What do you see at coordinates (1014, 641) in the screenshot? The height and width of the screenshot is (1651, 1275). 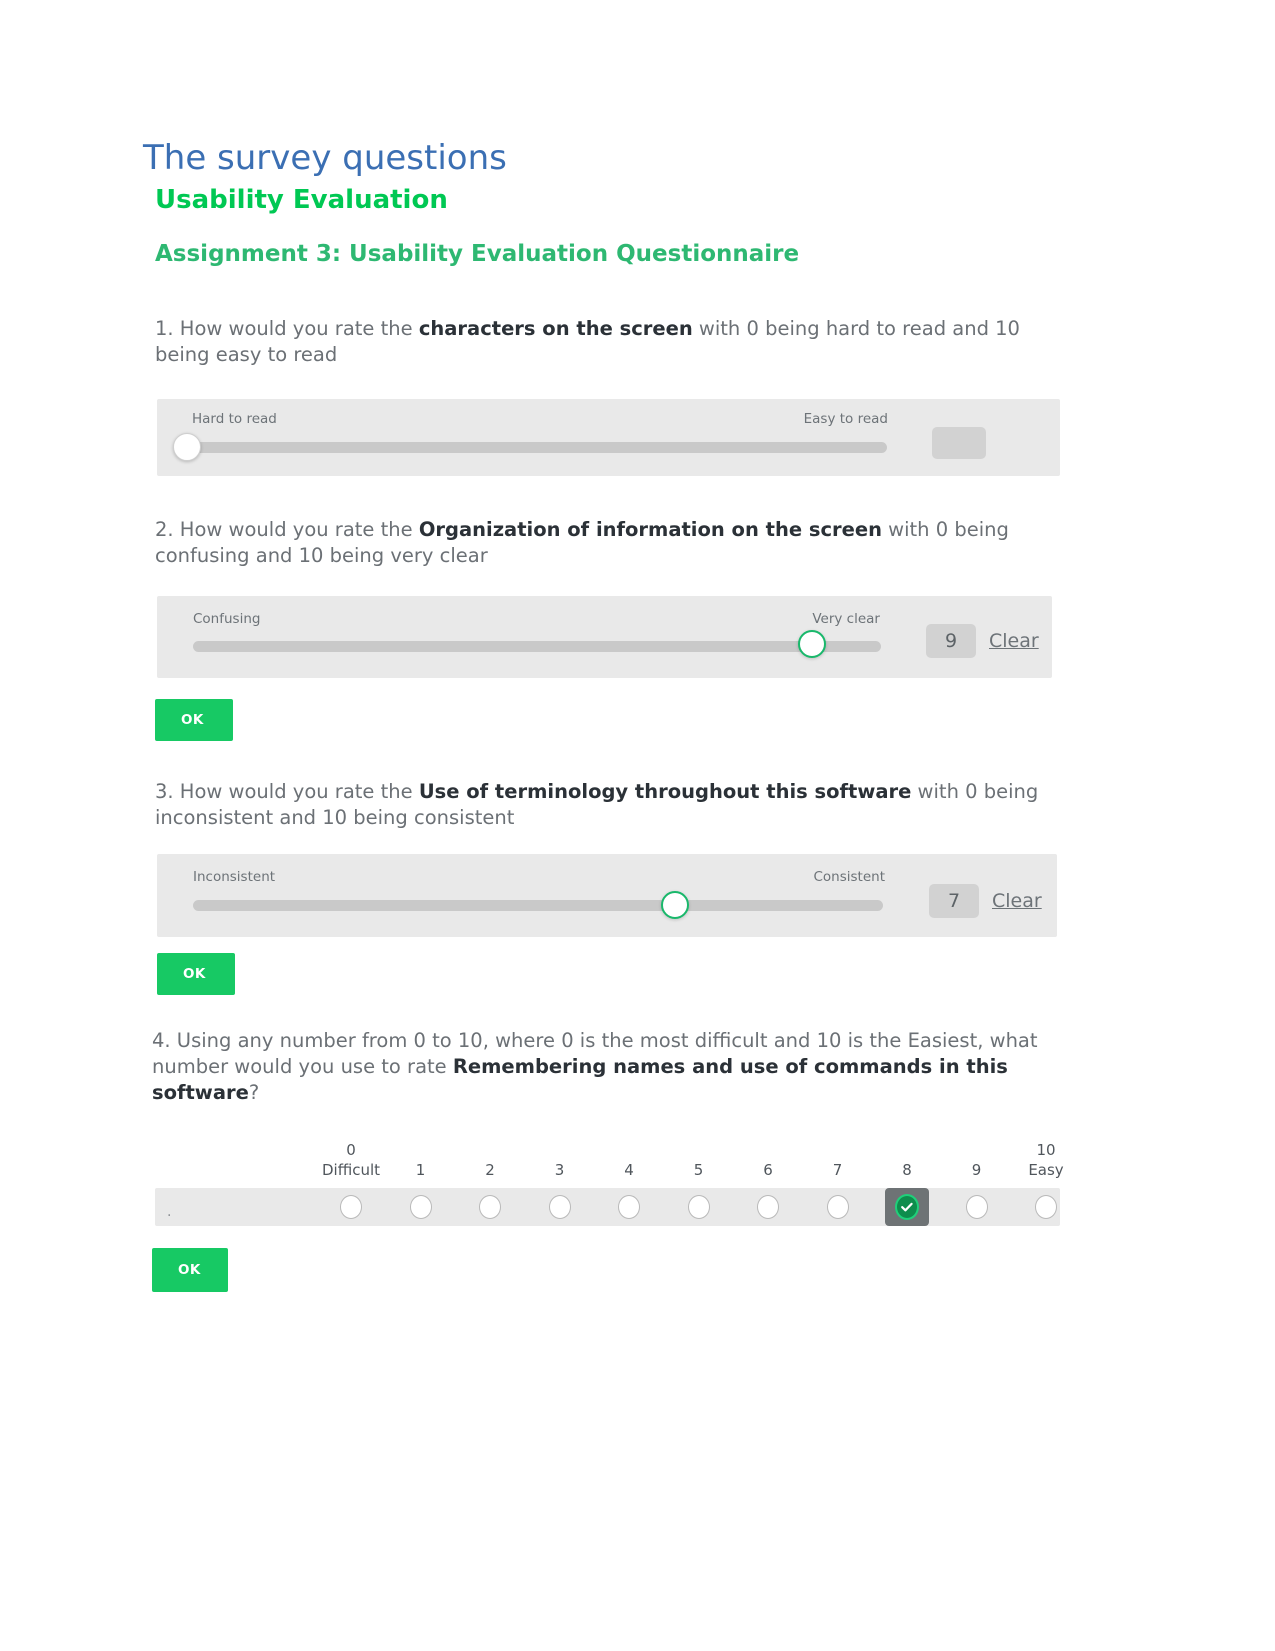 I see `question-2-clear-link: Clear` at bounding box center [1014, 641].